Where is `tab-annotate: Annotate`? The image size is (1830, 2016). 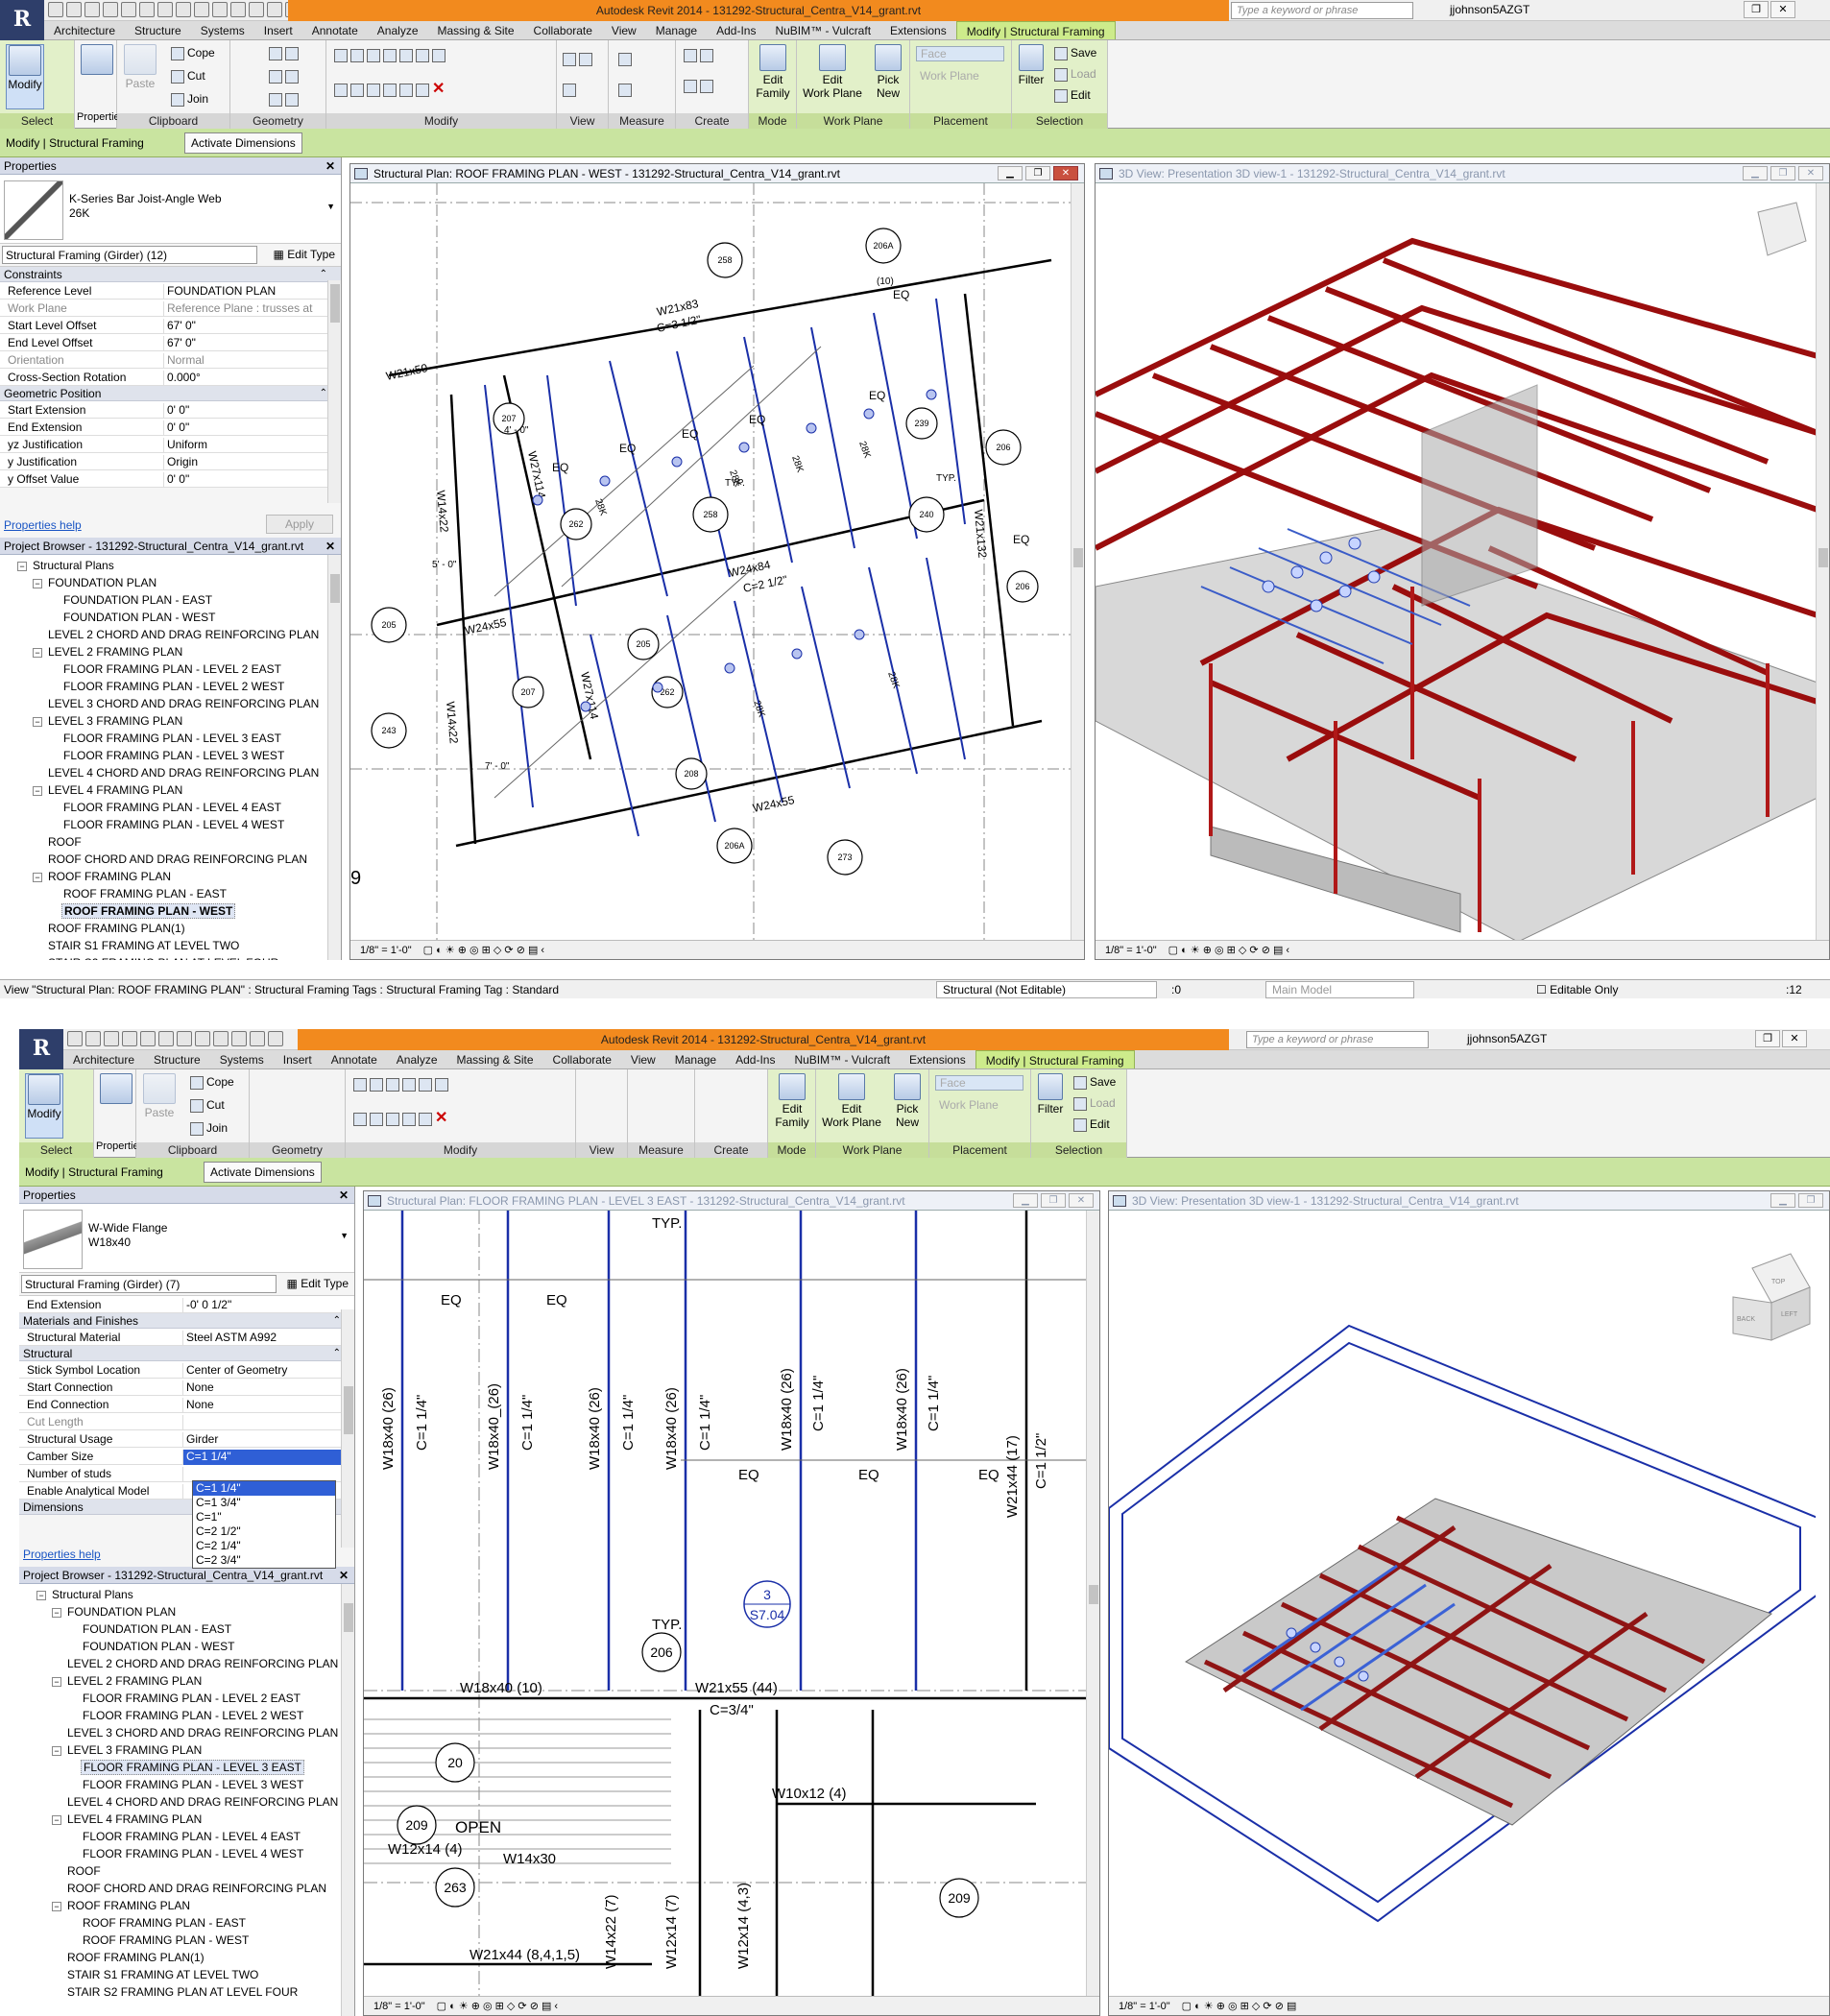
tab-annotate: Annotate is located at coordinates (354, 1059).